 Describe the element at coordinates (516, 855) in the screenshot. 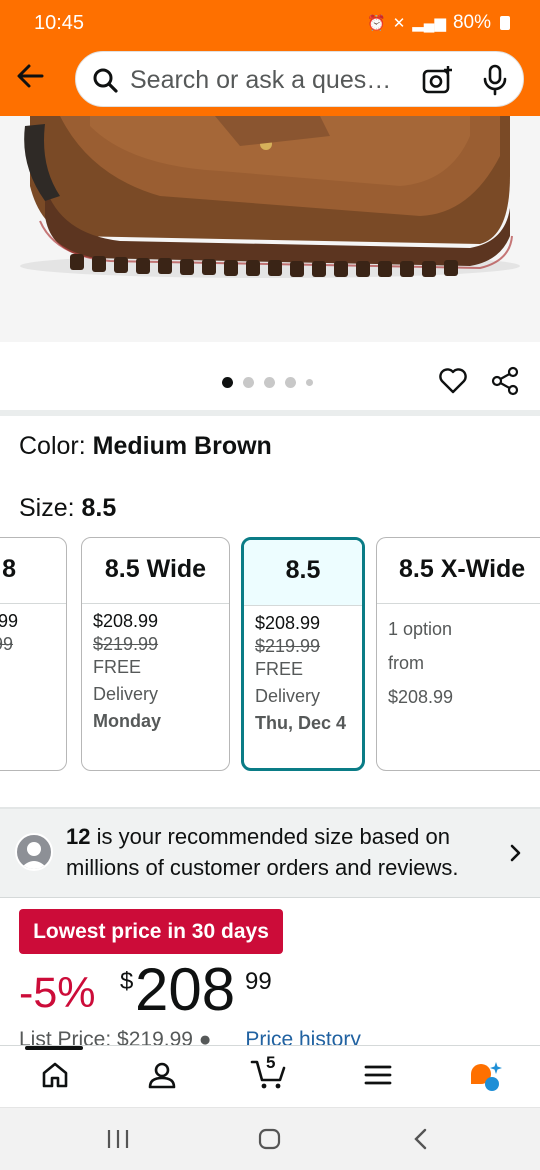

I see `chevron-right-icon` at that location.